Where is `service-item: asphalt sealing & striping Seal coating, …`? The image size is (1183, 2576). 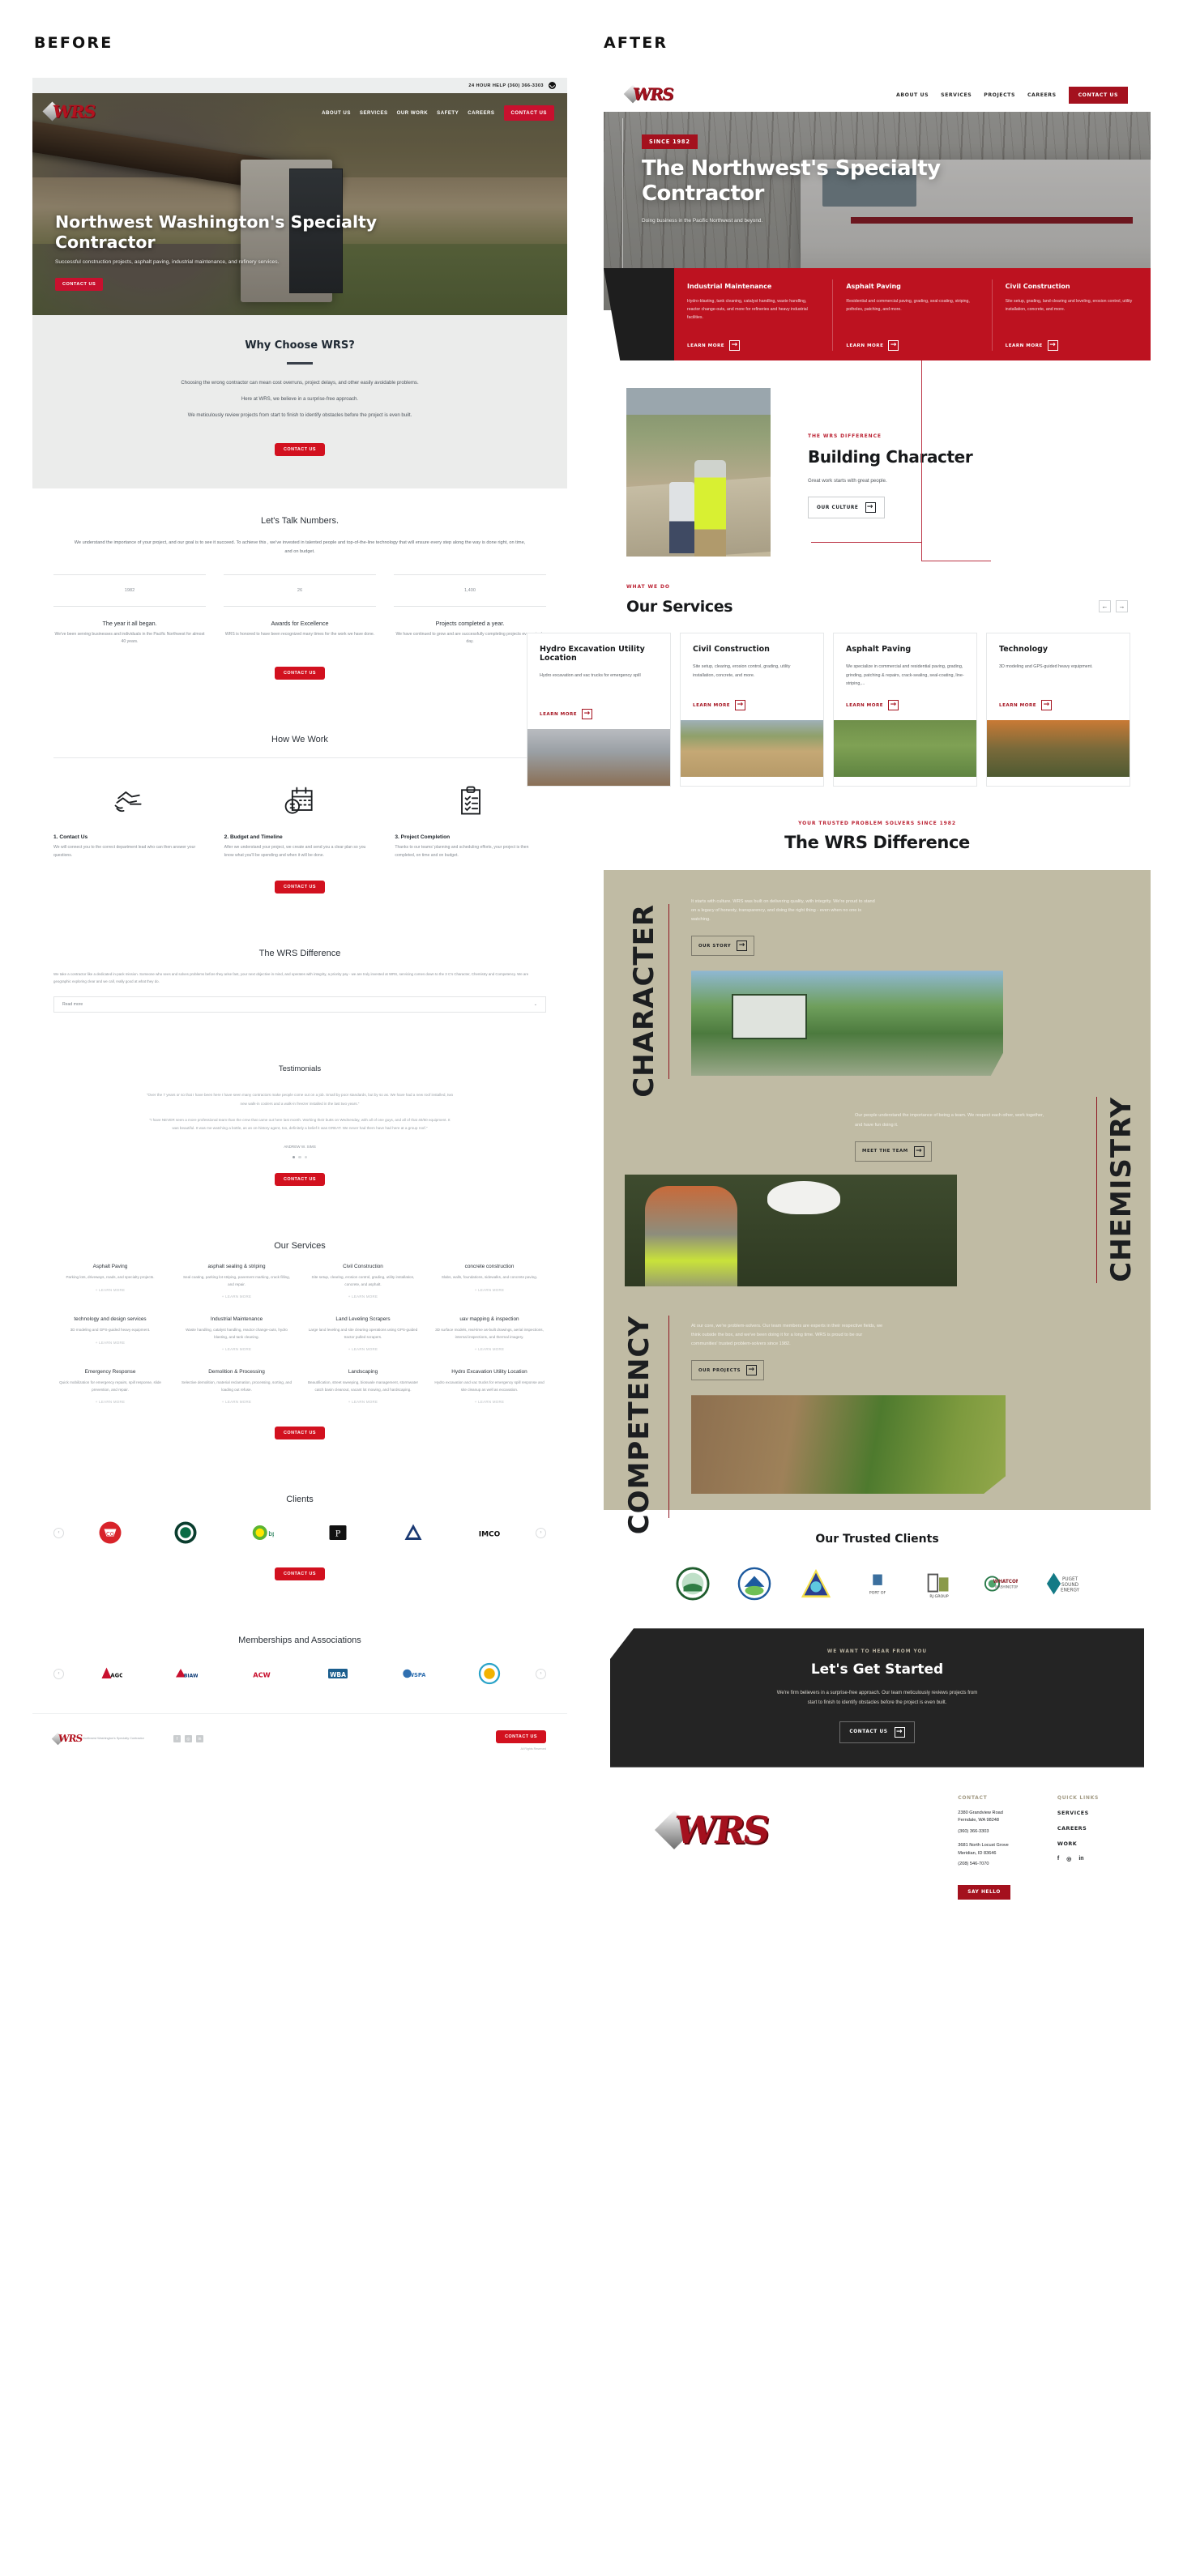 service-item: asphalt sealing & striping Seal coating, … is located at coordinates (236, 1282).